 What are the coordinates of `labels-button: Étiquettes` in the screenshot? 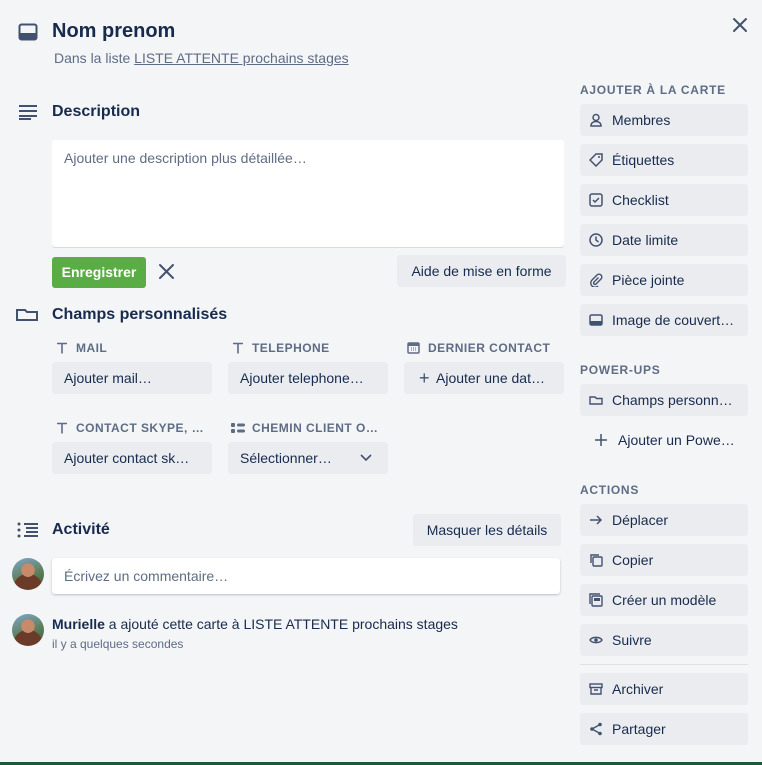 It's located at (664, 160).